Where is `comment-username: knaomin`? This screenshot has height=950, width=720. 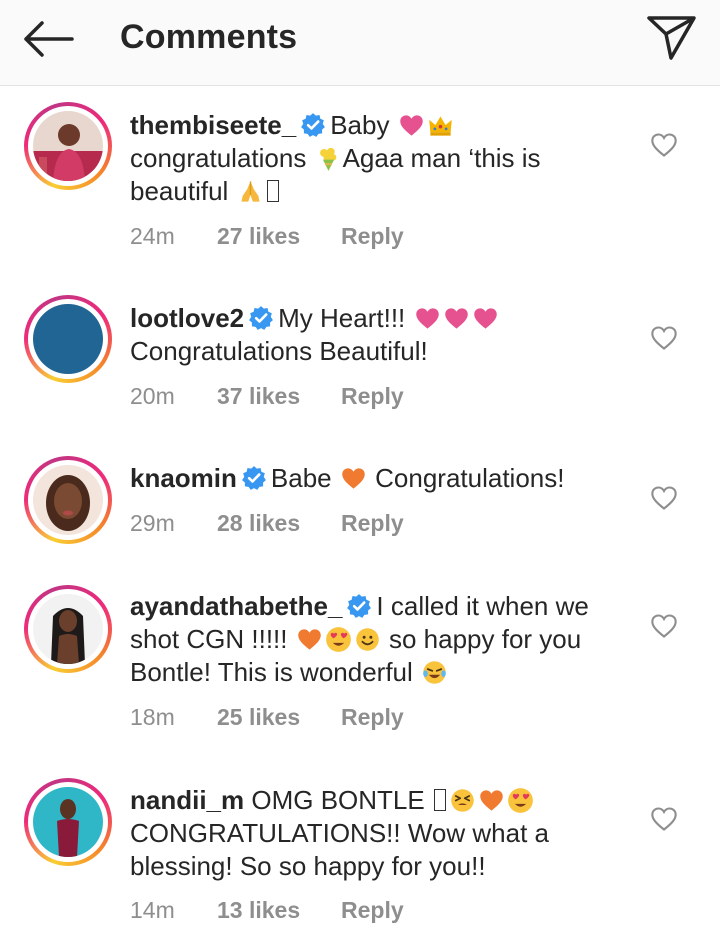 comment-username: knaomin is located at coordinates (183, 478).